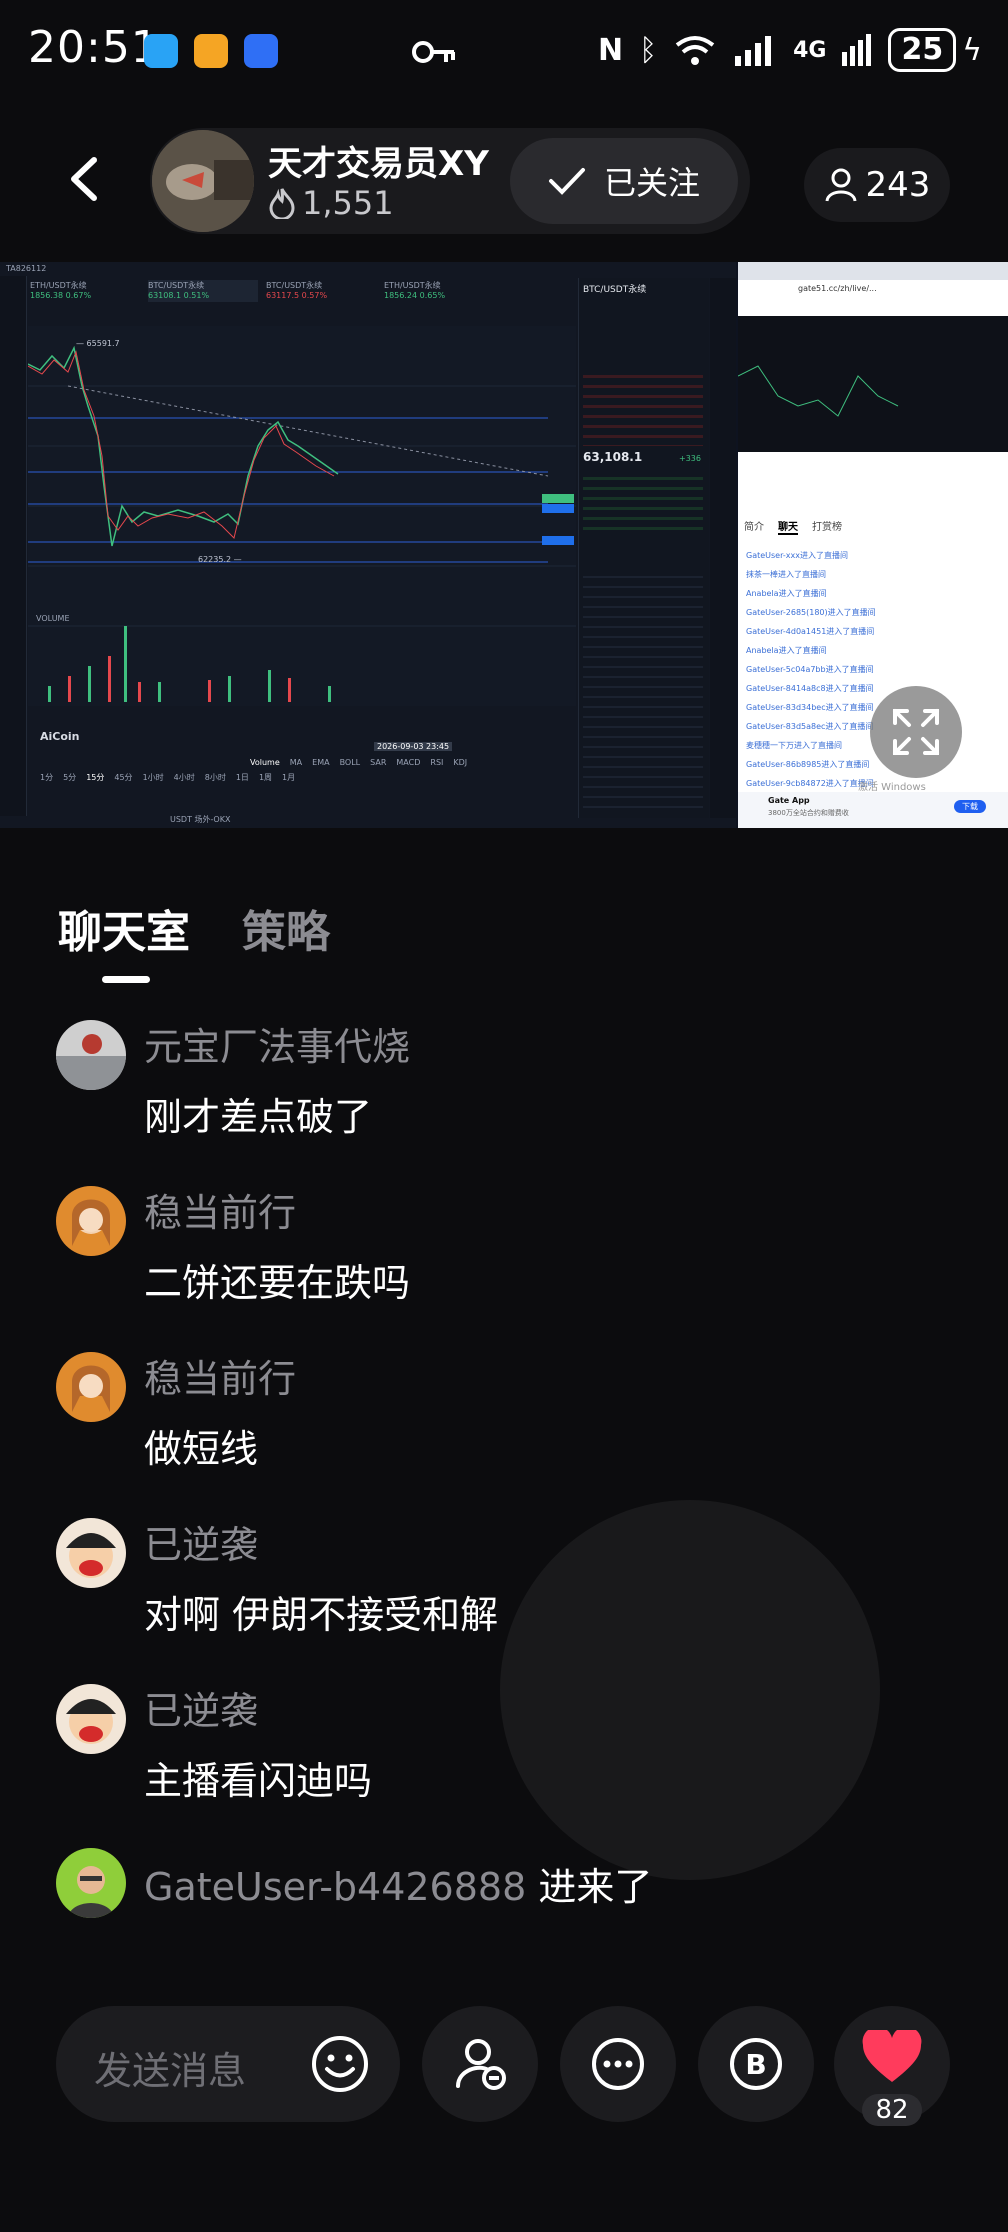  I want to click on candlestick-chart: — 65591.7 62235.2 —, so click(302, 516).